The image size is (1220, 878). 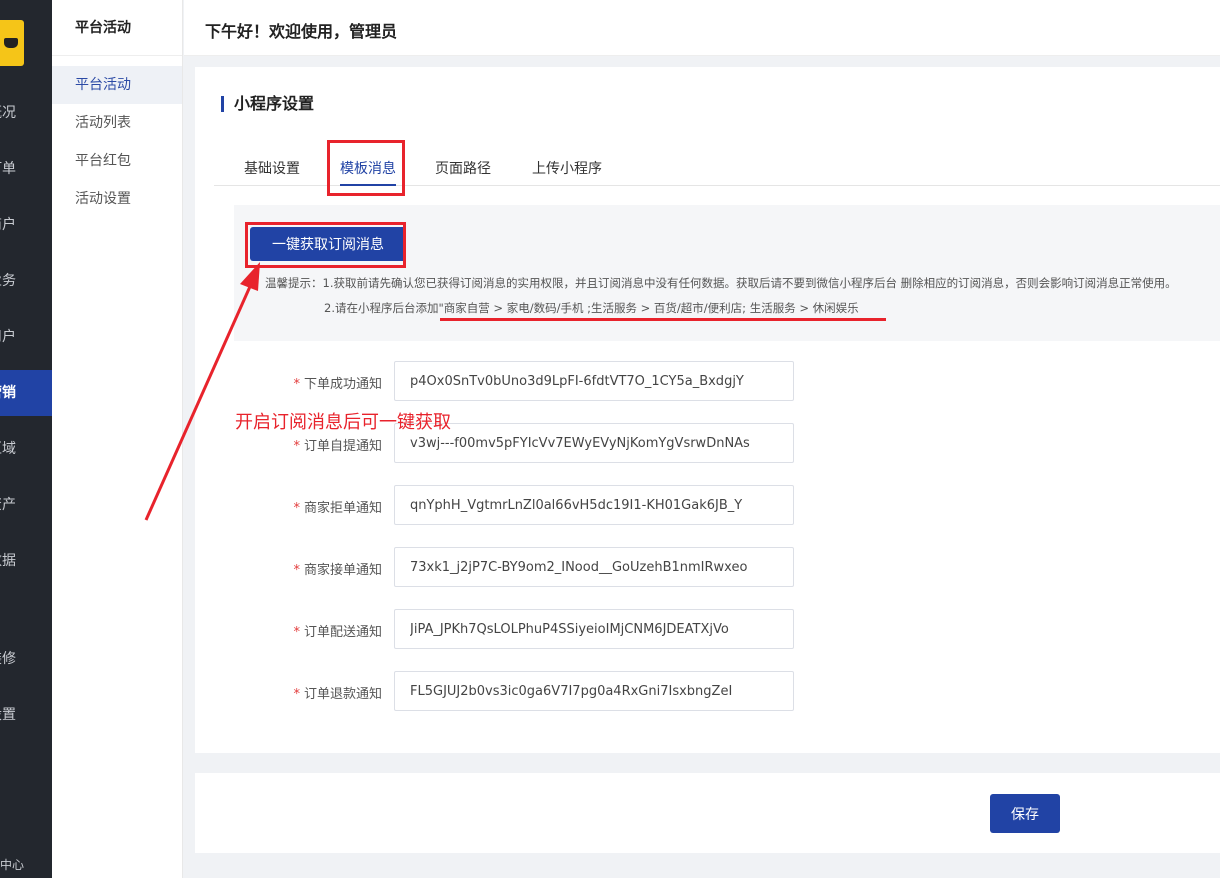 I want to click on field-label: * 商家拒单通知, so click(x=337, y=508).